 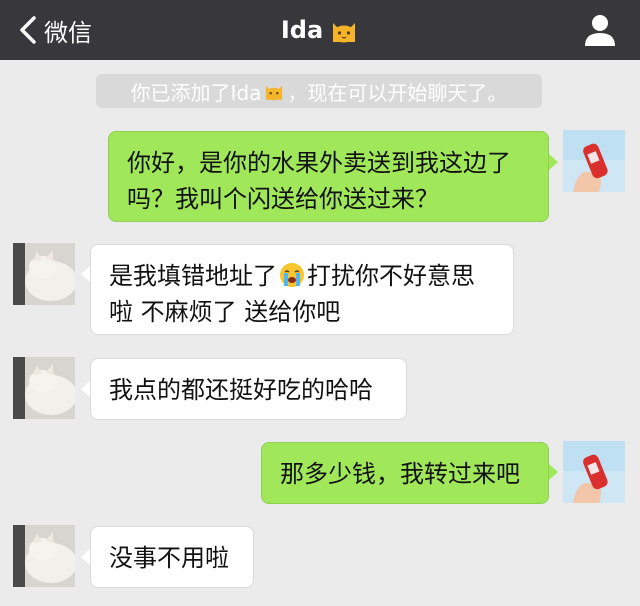 What do you see at coordinates (302, 30) in the screenshot?
I see `chat-title-text: Ida` at bounding box center [302, 30].